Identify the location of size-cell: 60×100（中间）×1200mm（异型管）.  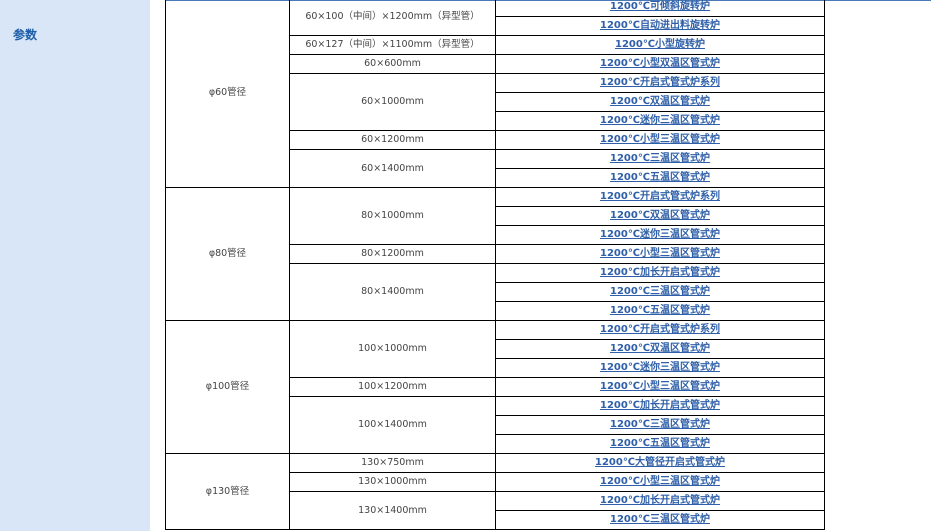
(392, 18).